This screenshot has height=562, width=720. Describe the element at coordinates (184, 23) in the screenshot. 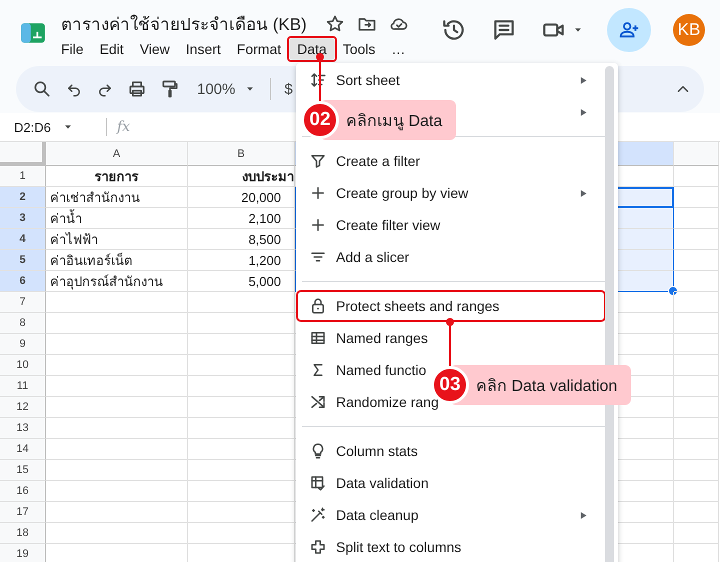

I see `document-title: ตารางค่าใช้จ่ายประจำเดือน (KB)` at that location.